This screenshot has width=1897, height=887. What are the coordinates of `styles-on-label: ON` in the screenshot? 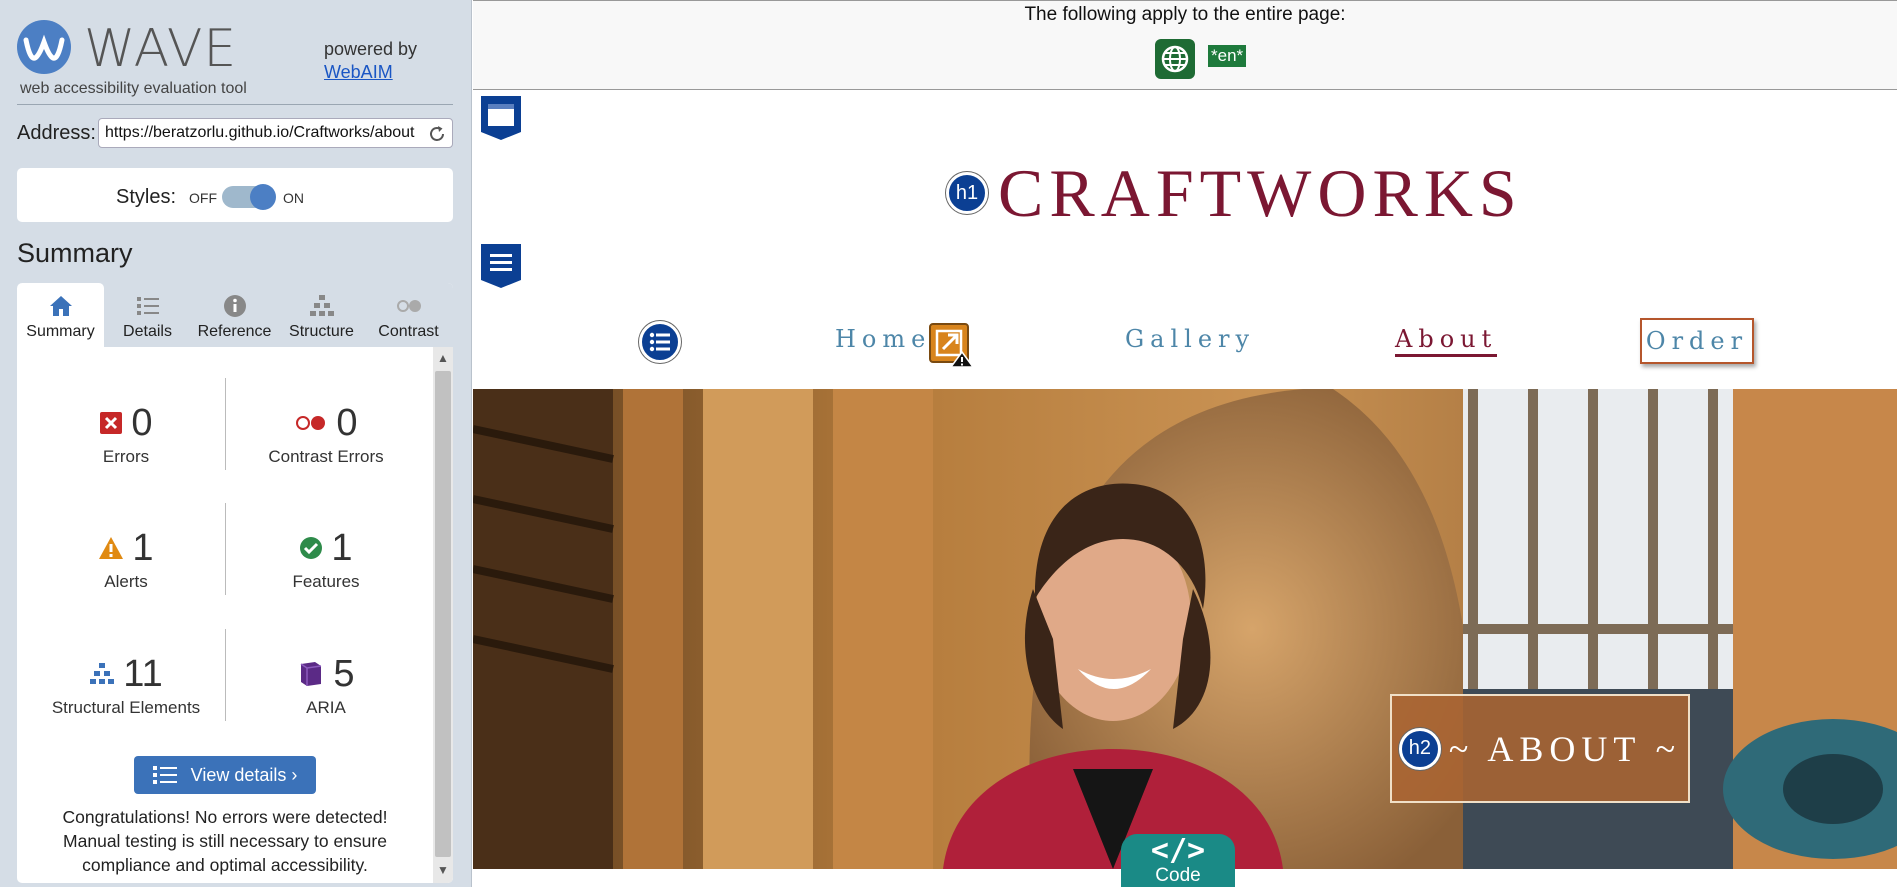 It's located at (293, 198).